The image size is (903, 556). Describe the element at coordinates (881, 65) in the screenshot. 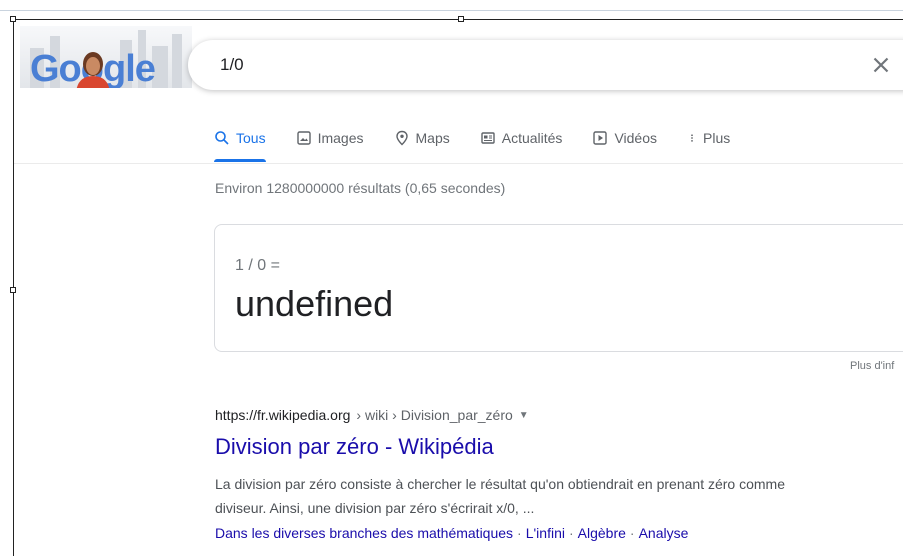

I see `close-icon` at that location.